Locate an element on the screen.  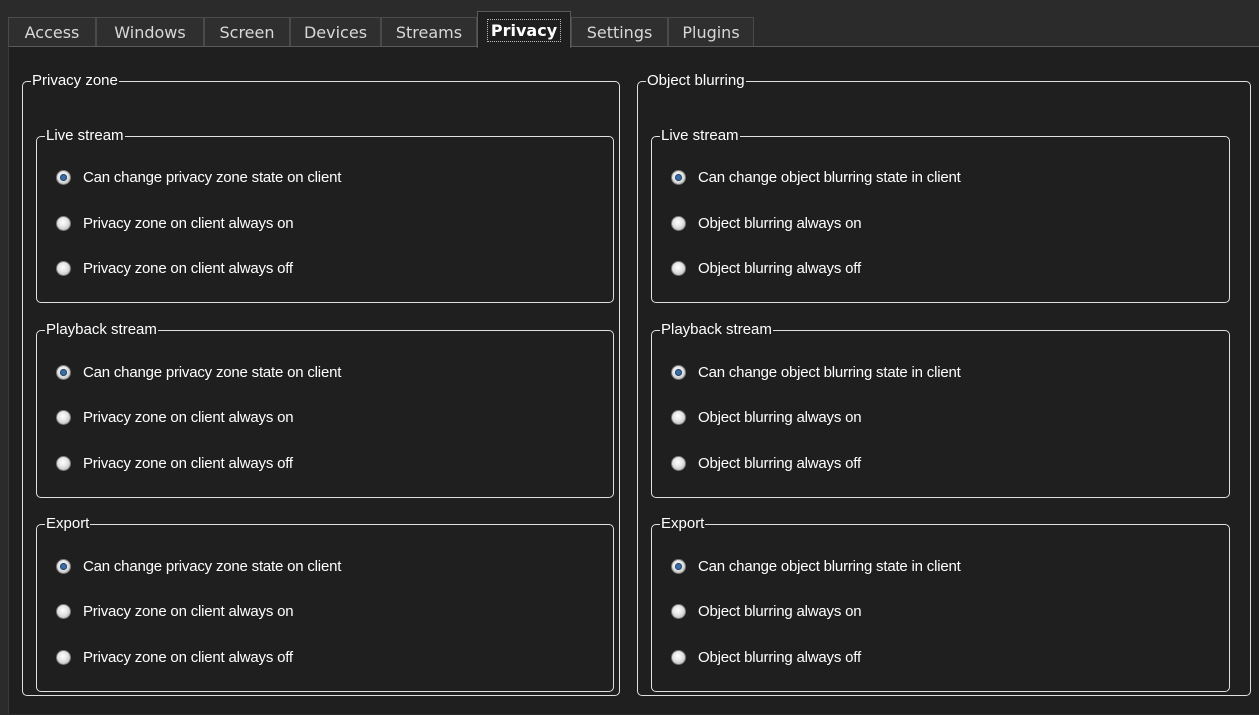
tab-settings: Settings is located at coordinates (619, 32).